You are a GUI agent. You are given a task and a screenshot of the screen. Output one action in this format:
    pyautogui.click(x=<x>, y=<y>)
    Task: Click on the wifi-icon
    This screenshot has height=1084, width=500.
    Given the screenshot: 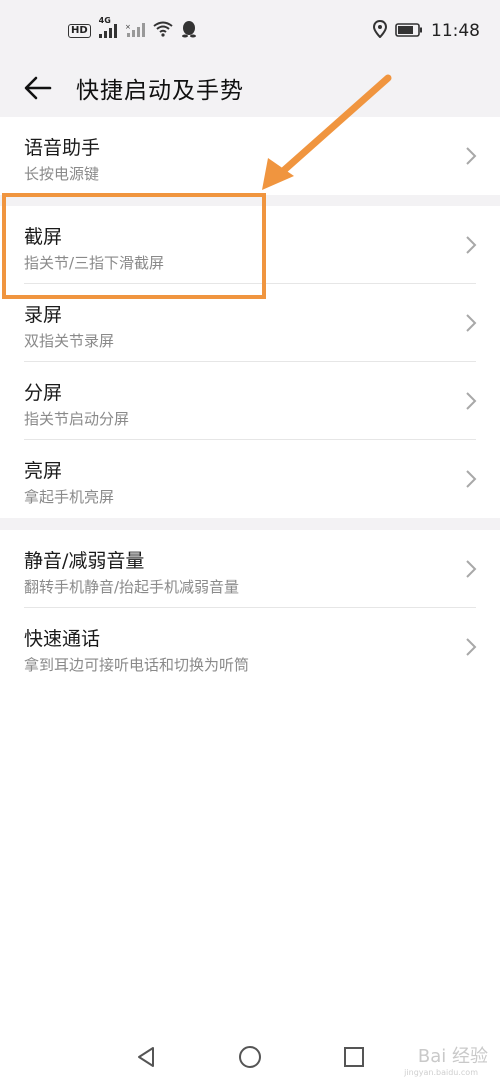 What is the action you would take?
    pyautogui.click(x=163, y=31)
    